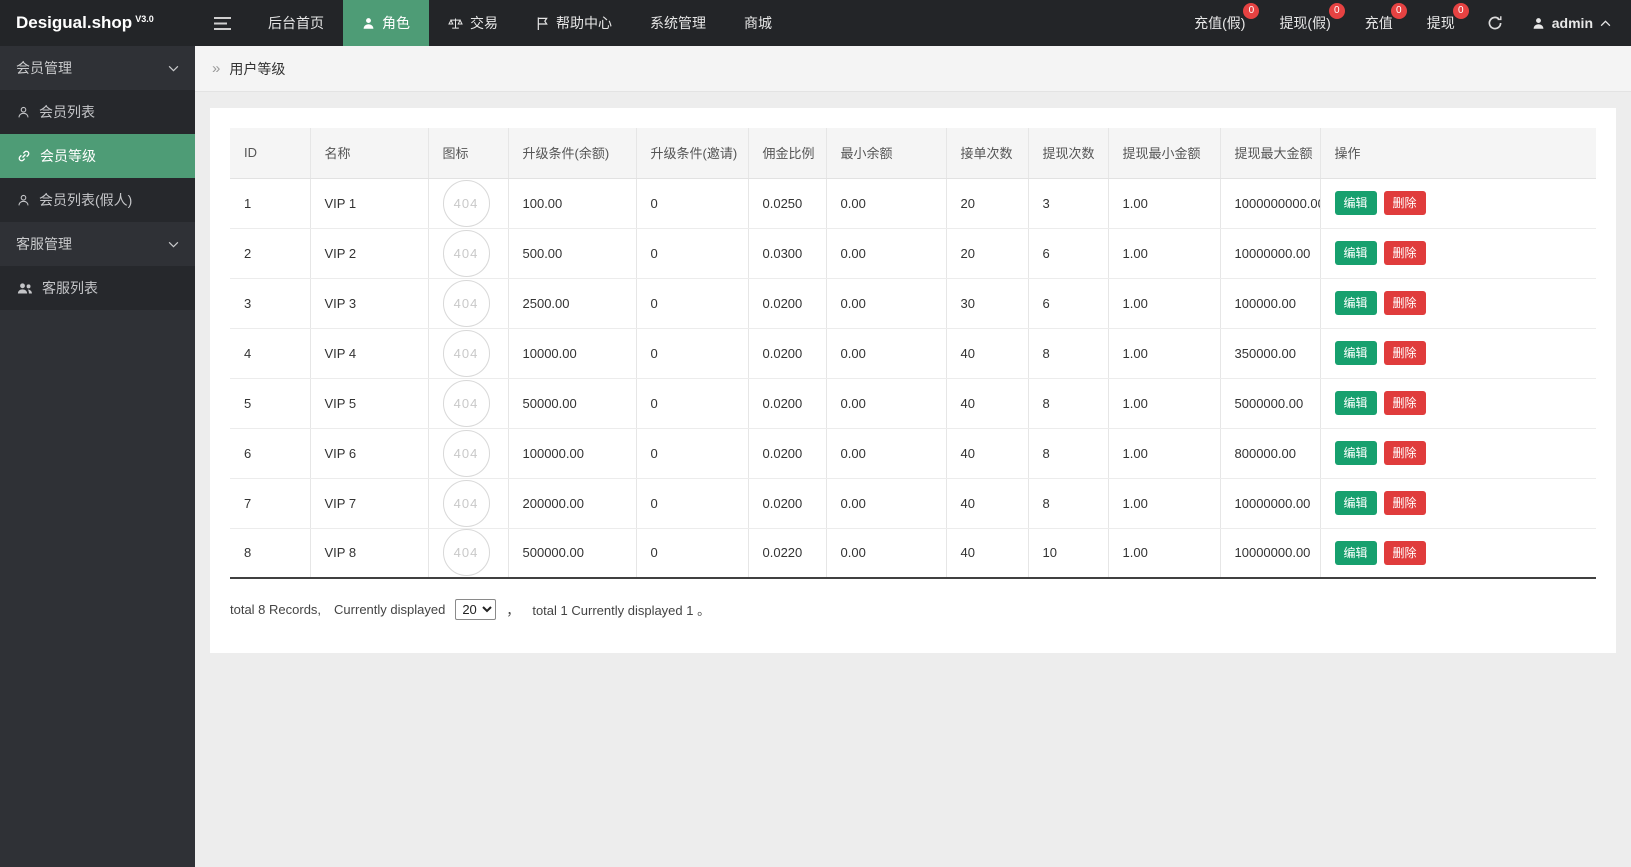 The width and height of the screenshot is (1631, 867). I want to click on cell-withdraw-max: 1000000000.00, so click(1269, 203).